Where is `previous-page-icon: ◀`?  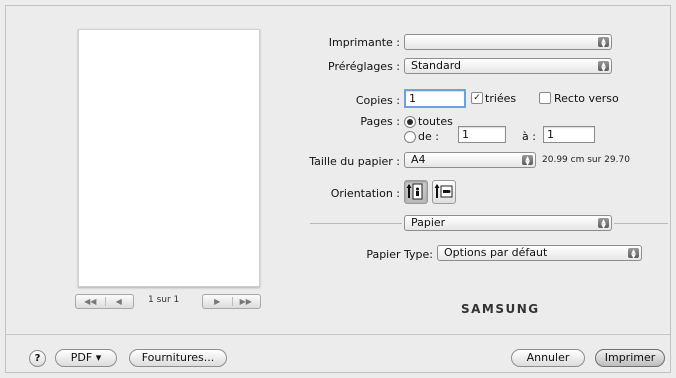
previous-page-icon: ◀ is located at coordinates (119, 301).